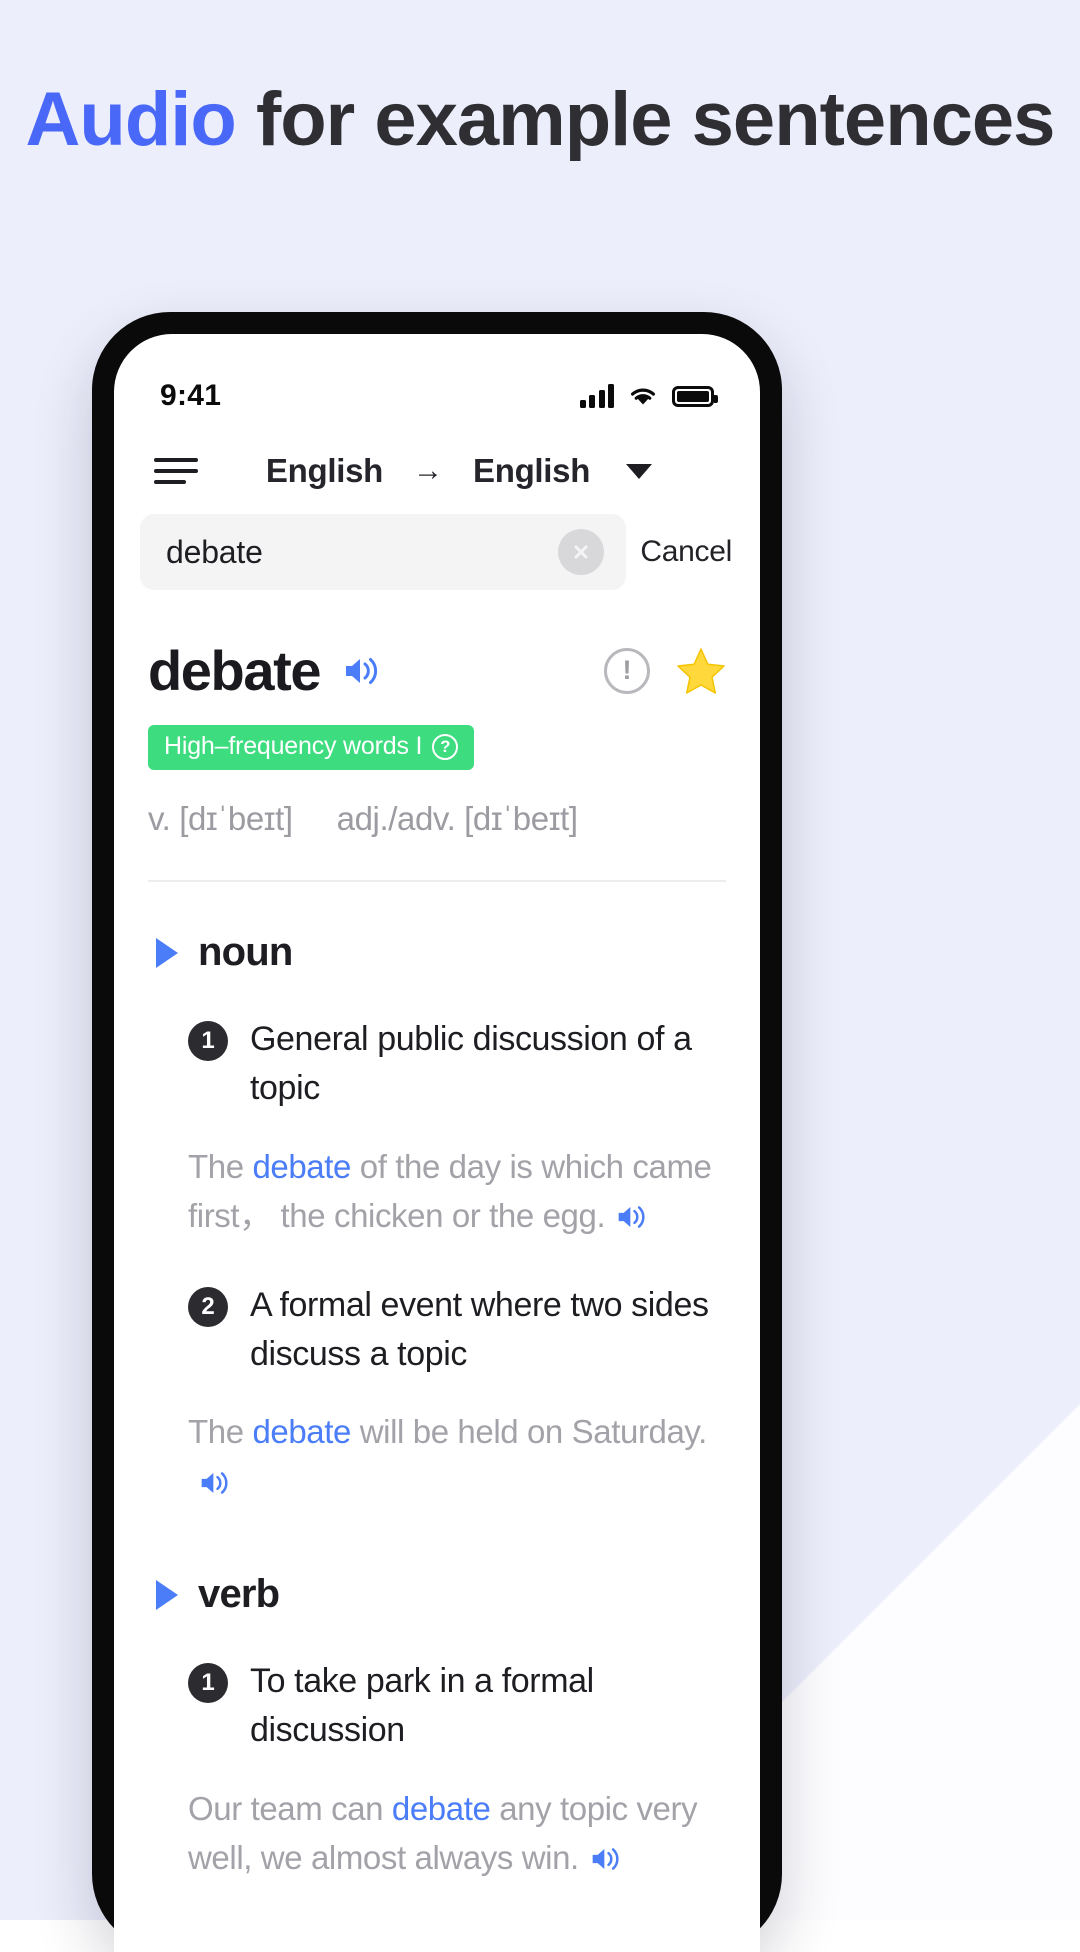 The image size is (1080, 1952). I want to click on badge-text: High–frequency words I, so click(293, 746).